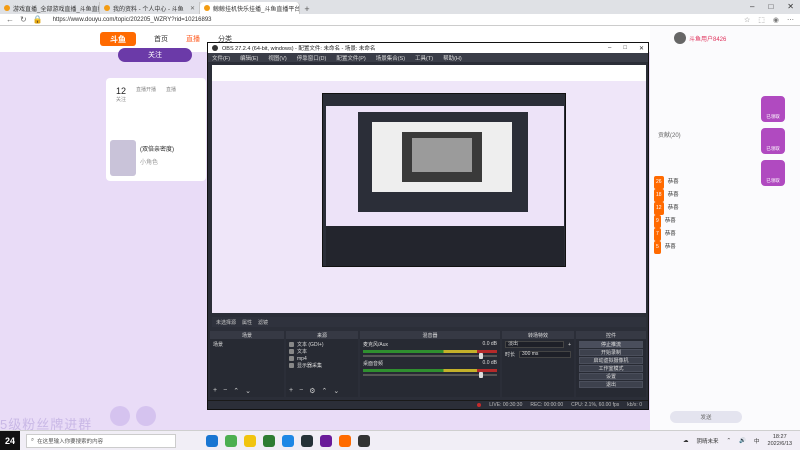 The image size is (800, 450). Describe the element at coordinates (312, 392) in the screenshot. I see `gear-icon: ⚙` at that location.